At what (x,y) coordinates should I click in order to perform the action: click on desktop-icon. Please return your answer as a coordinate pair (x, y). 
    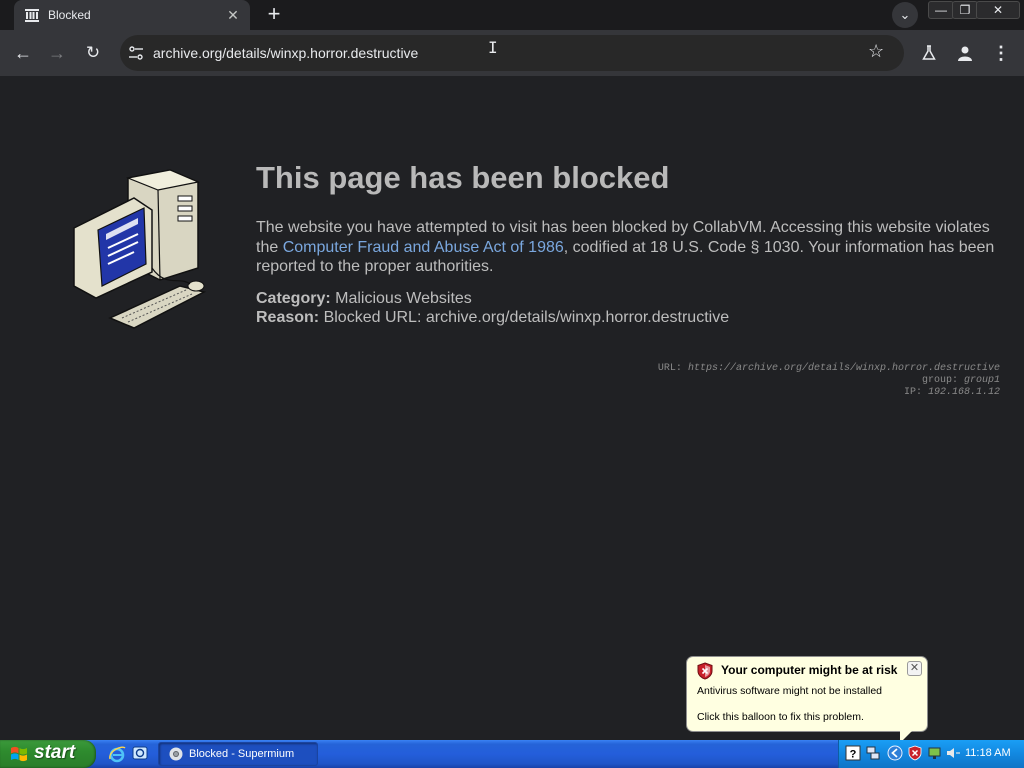
    Looking at the image, I should click on (140, 754).